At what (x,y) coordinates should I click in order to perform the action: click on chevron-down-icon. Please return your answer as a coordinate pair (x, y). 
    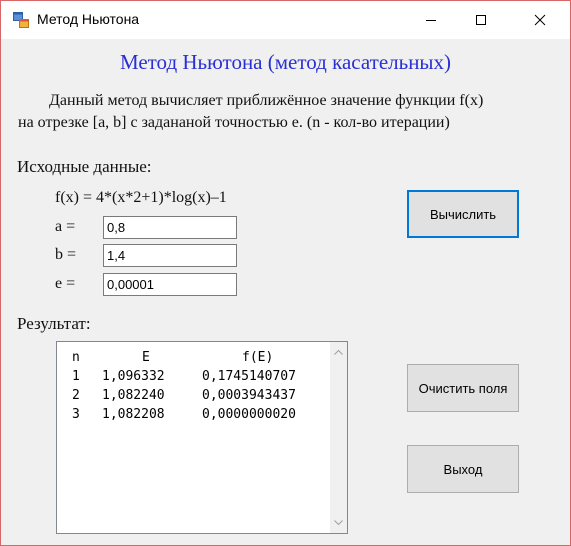
    Looking at the image, I should click on (338, 522).